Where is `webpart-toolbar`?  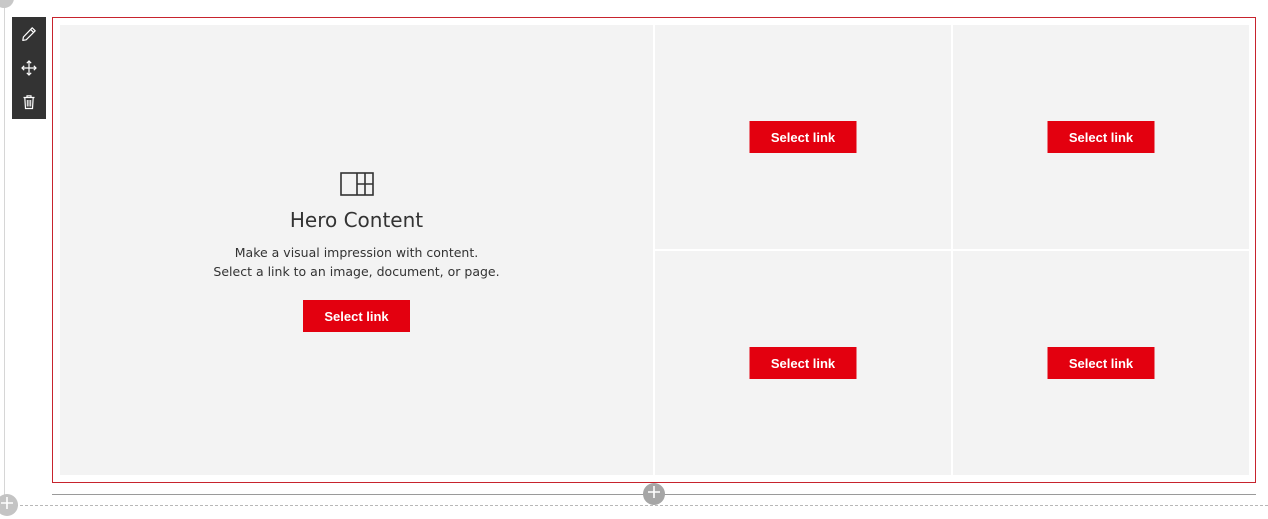
webpart-toolbar is located at coordinates (29, 68).